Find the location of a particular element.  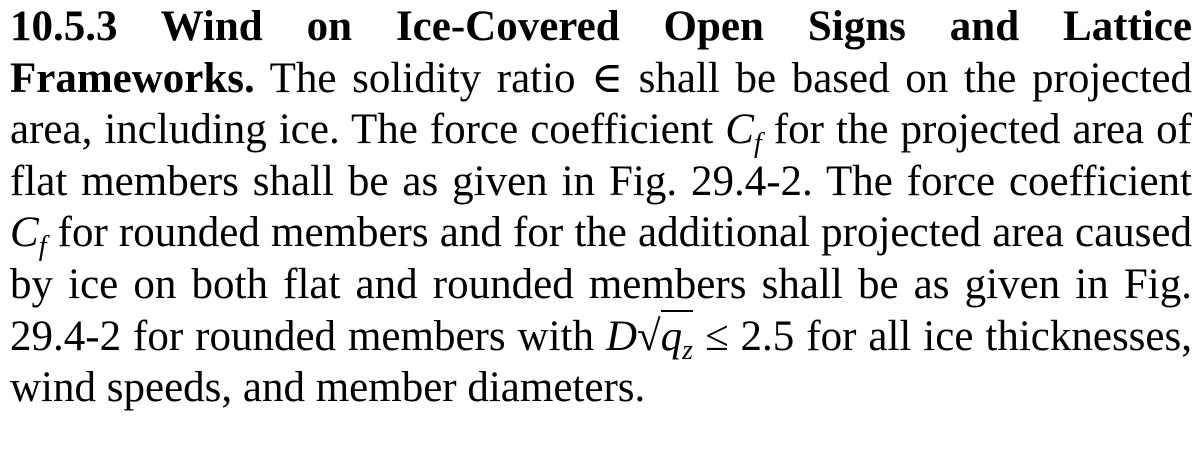

inequality-limit: ≤ 2.5 is located at coordinates (744, 336).